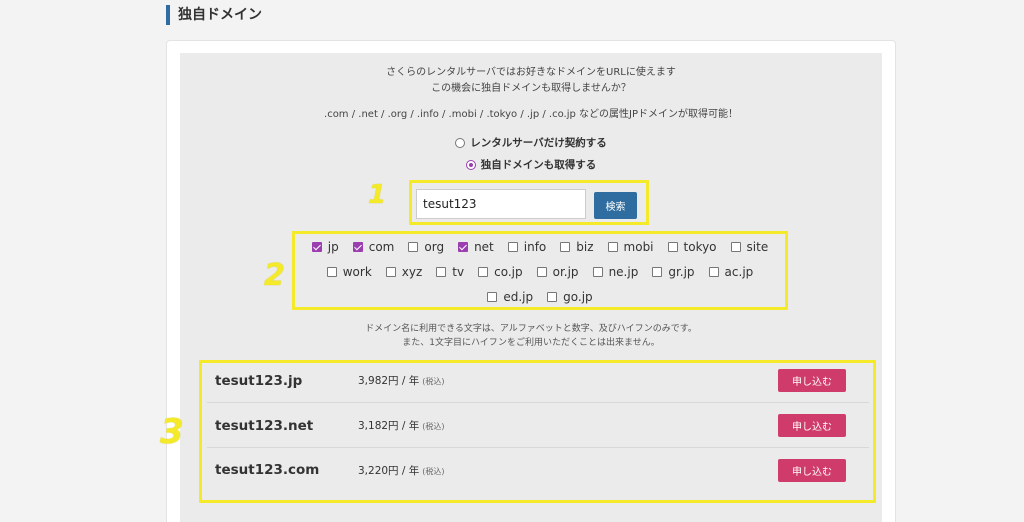 This screenshot has width=1024, height=522. I want to click on option-with-domain: 独自ドメインも取得する, so click(531, 164).